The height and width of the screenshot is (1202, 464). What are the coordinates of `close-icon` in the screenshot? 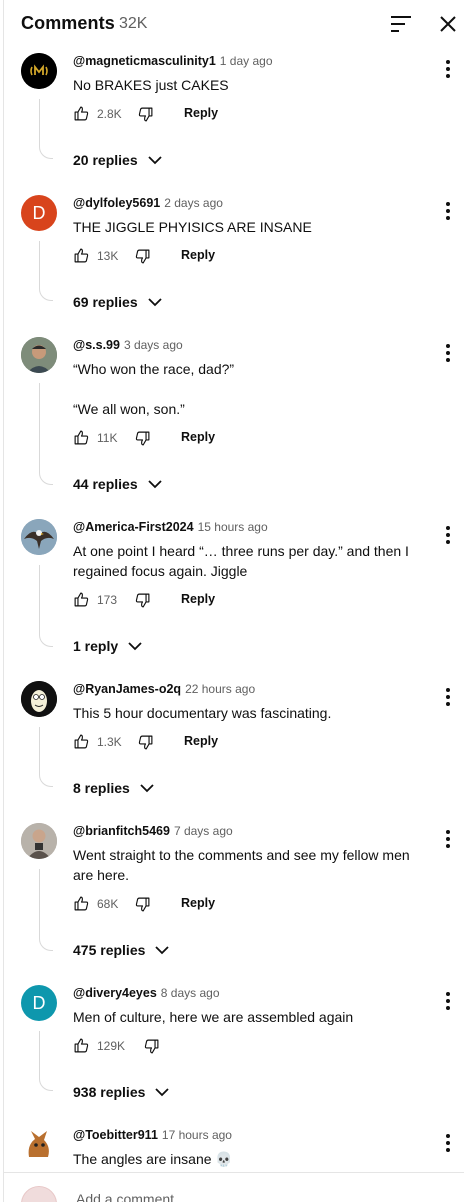 It's located at (448, 24).